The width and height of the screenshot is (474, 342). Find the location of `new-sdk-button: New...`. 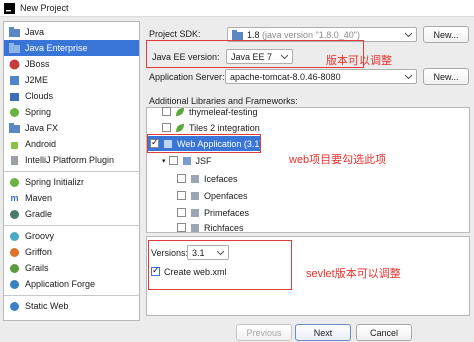

new-sdk-button: New... is located at coordinates (446, 34).